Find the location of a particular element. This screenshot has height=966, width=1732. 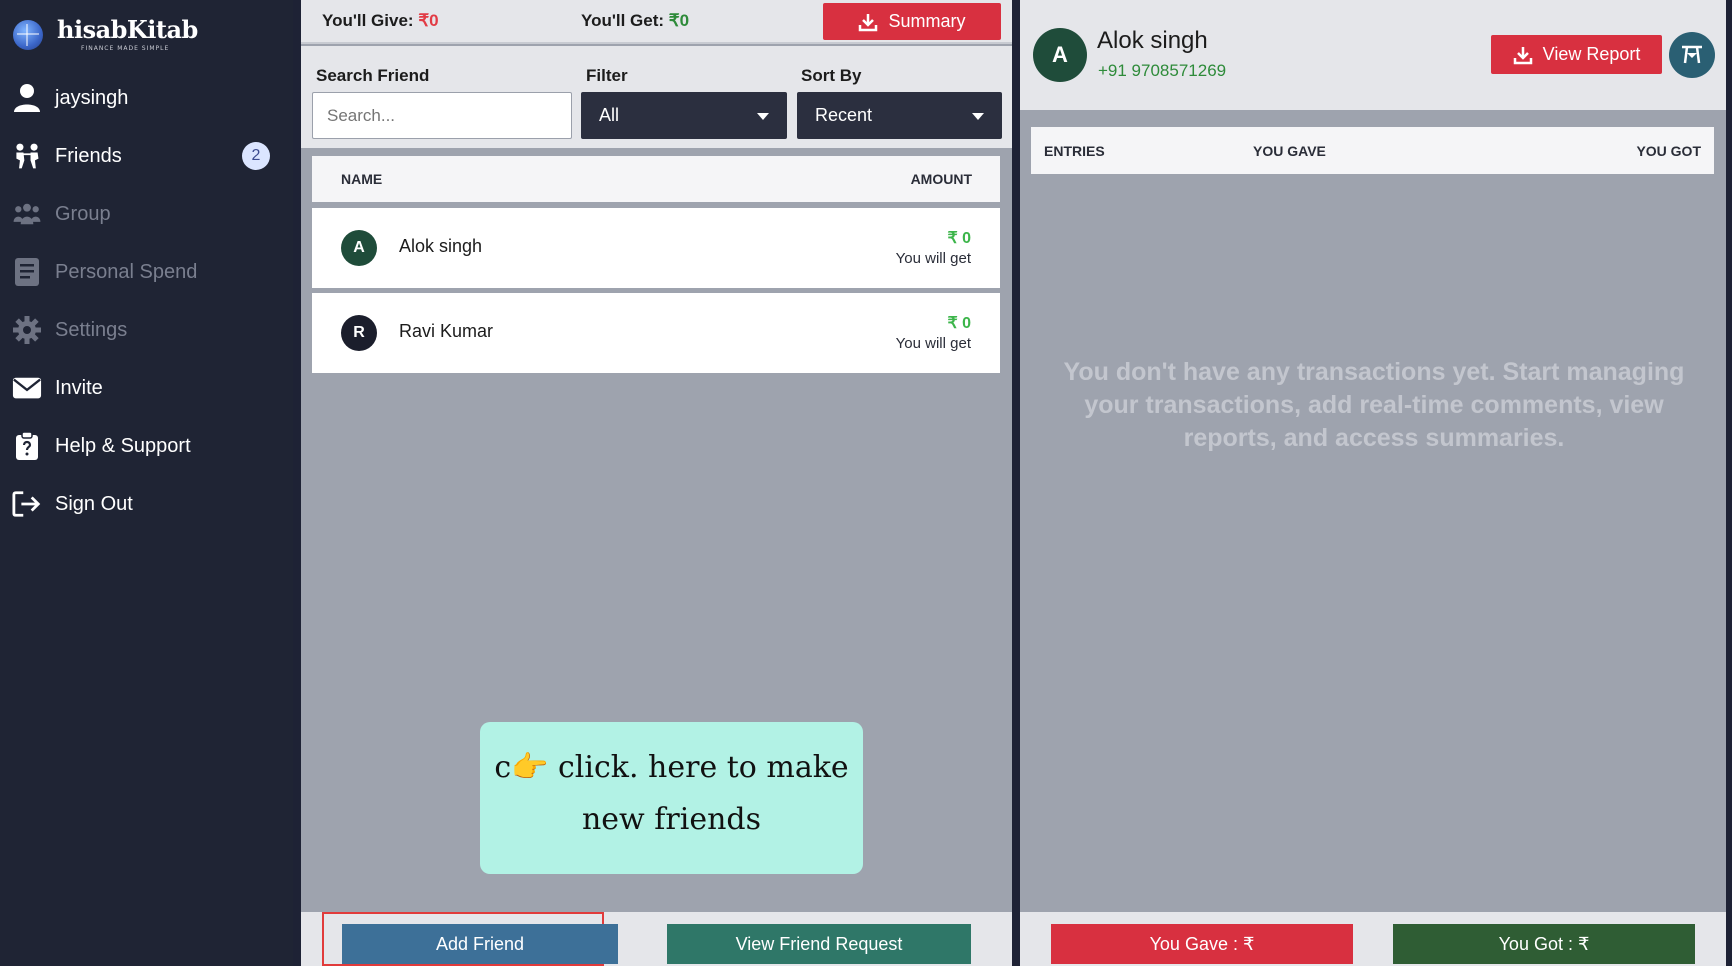

friends-icon is located at coordinates (27, 156).